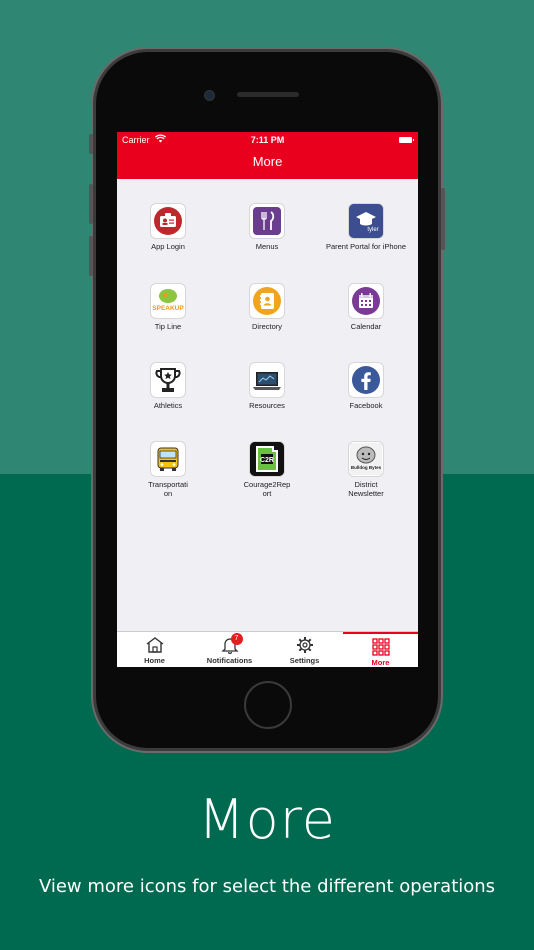 The height and width of the screenshot is (950, 534). Describe the element at coordinates (372, 230) in the screenshot. I see `tyler-text: tyler` at that location.